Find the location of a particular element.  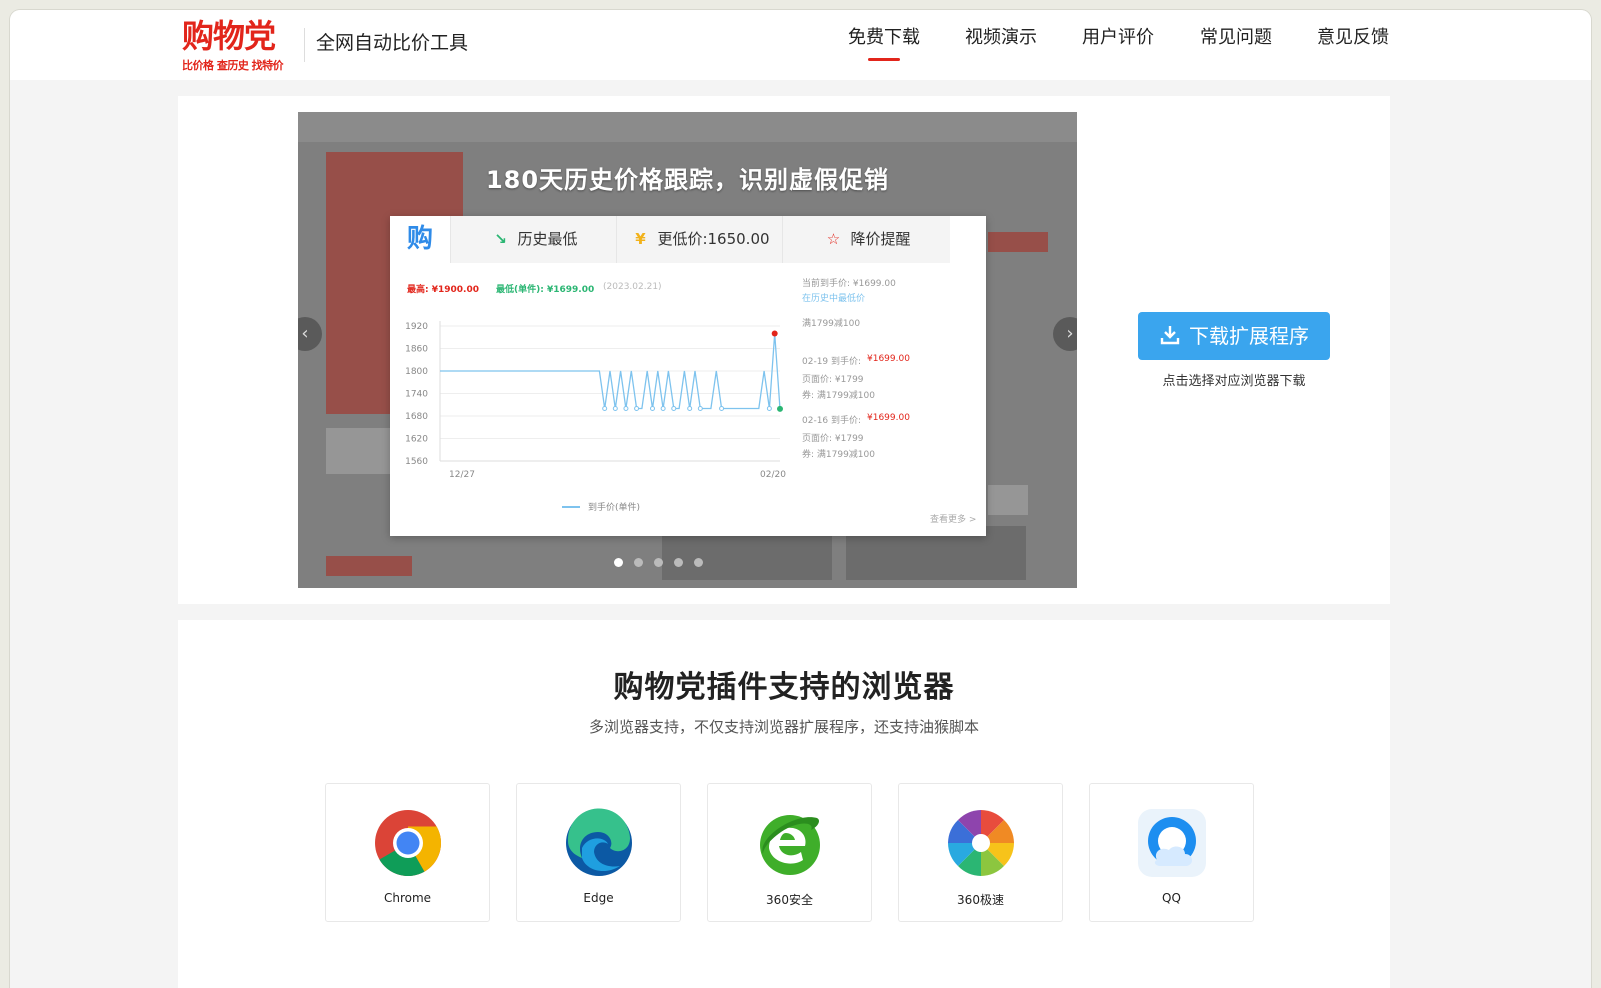

chevron-right-icon: › is located at coordinates (1070, 333).